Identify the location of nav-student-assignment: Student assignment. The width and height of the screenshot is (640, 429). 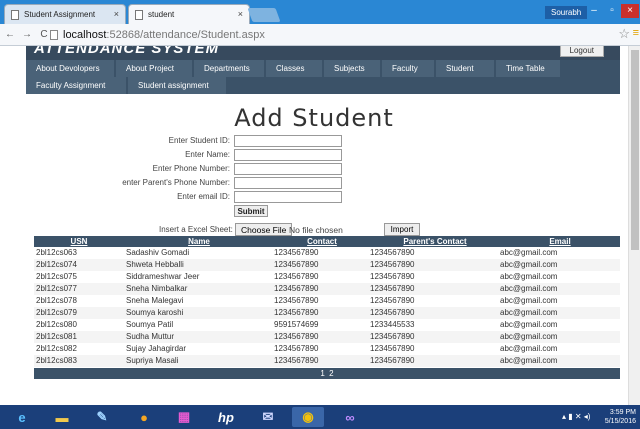
(177, 85).